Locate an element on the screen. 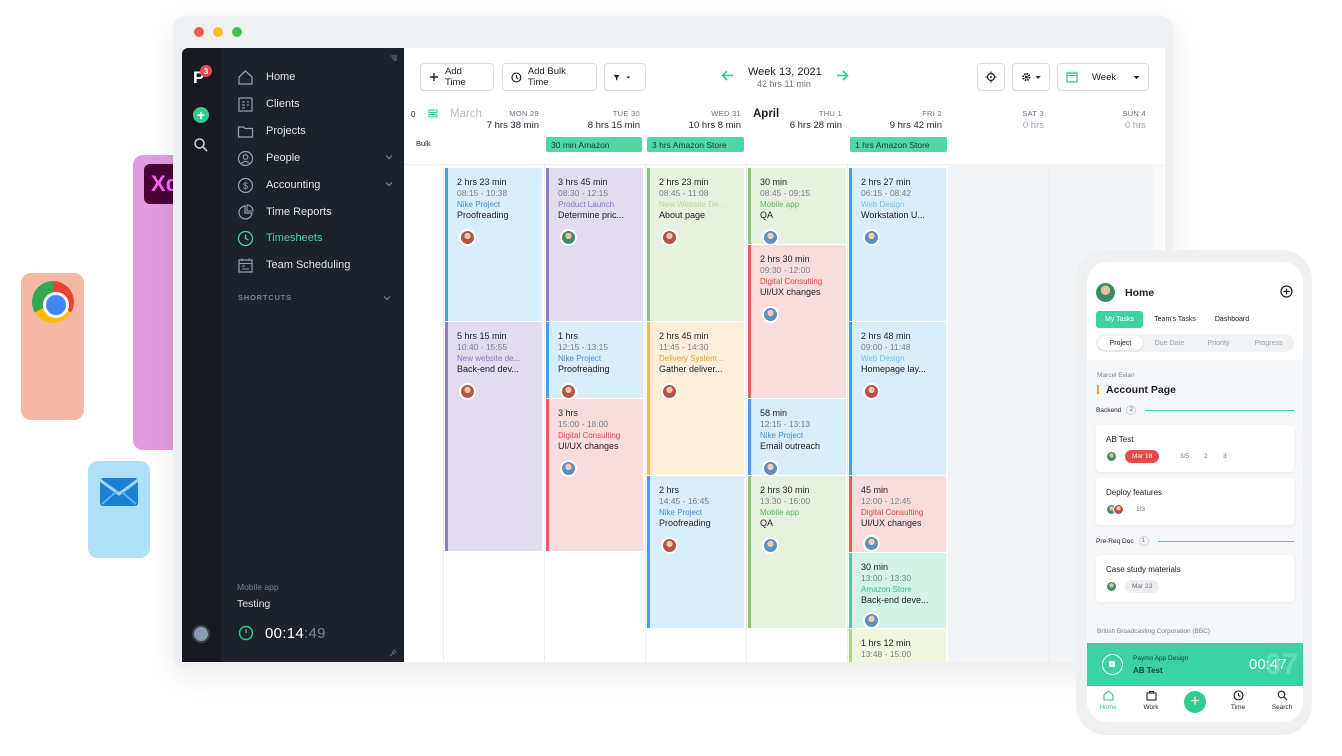 The image size is (1342, 756). timer-stop-icon is located at coordinates (246, 633).